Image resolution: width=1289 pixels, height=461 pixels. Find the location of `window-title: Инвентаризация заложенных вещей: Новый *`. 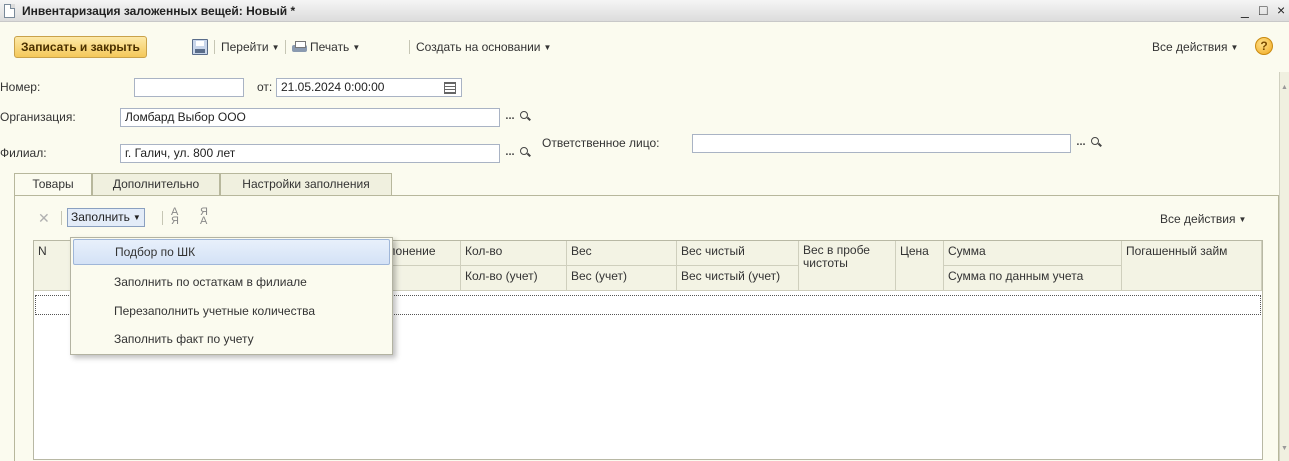

window-title: Инвентаризация заложенных вещей: Новый * is located at coordinates (159, 11).